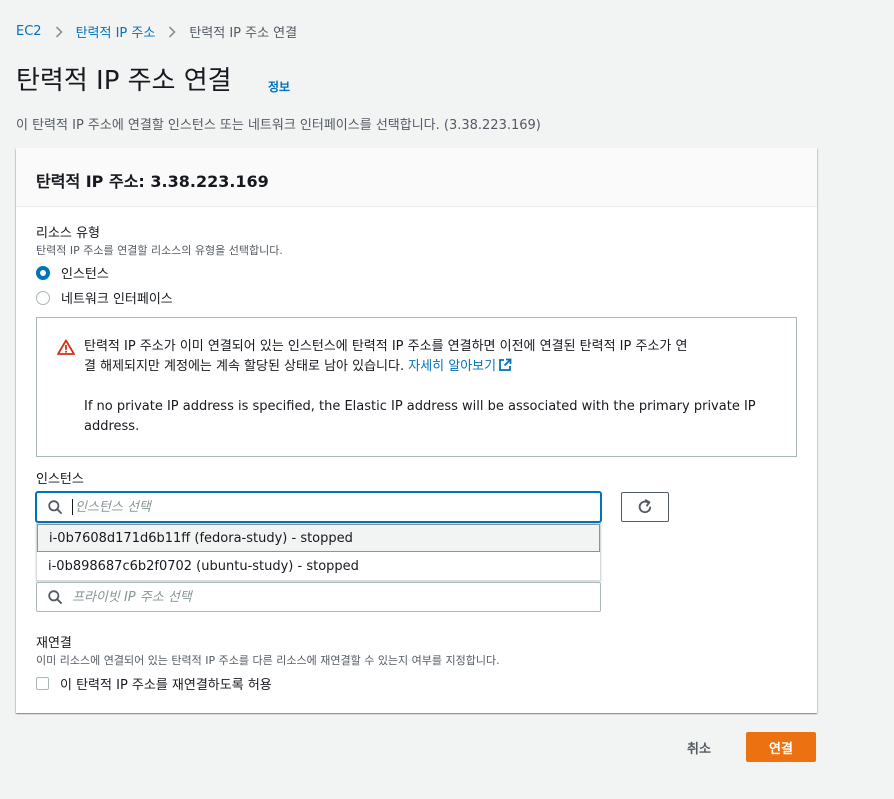 The image size is (894, 799). What do you see at coordinates (68, 233) in the screenshot?
I see `resource-type-label: 리소스 유형` at bounding box center [68, 233].